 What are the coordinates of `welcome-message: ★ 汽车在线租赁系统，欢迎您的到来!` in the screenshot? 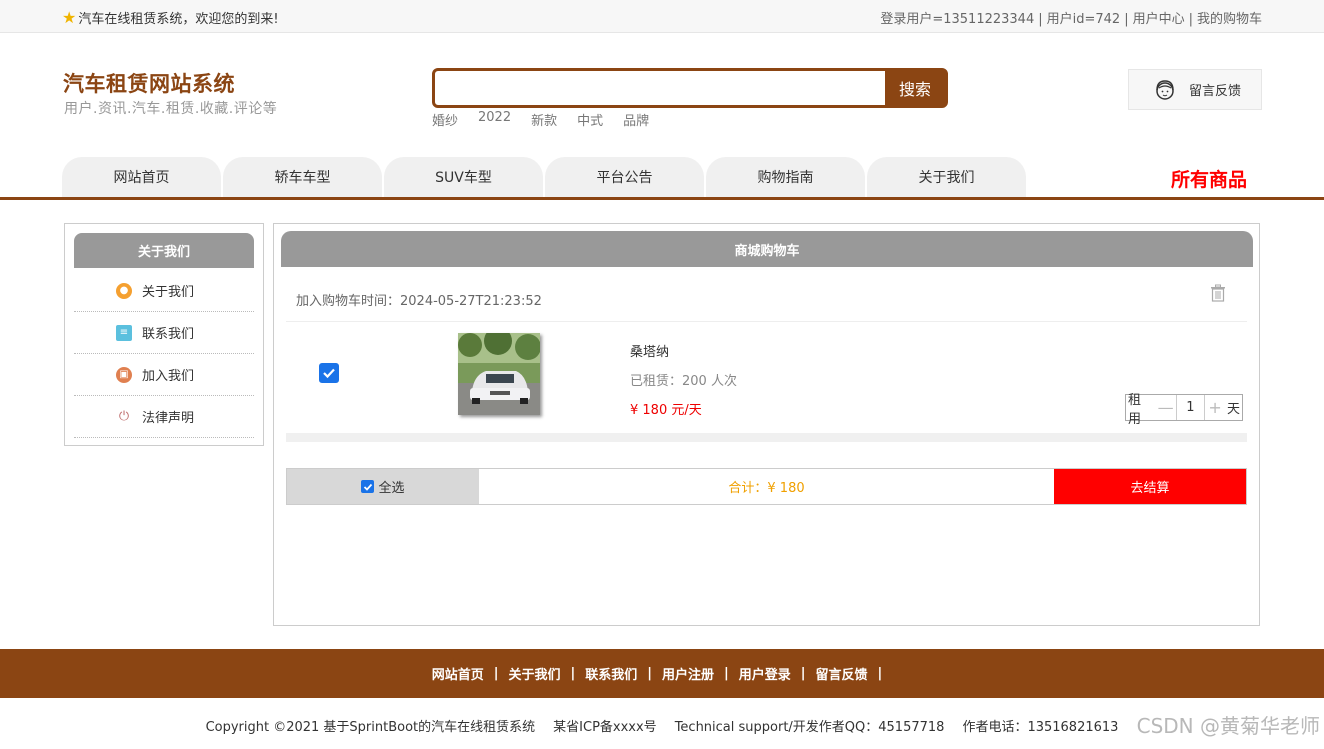 It's located at (170, 17).